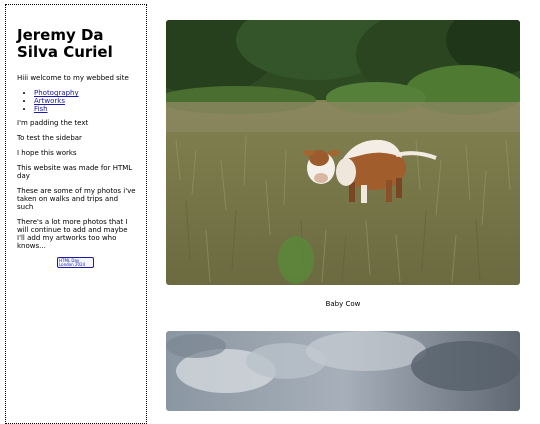 The height and width of the screenshot is (424, 540). I want to click on nav-item-photography: Photography, so click(85, 93).